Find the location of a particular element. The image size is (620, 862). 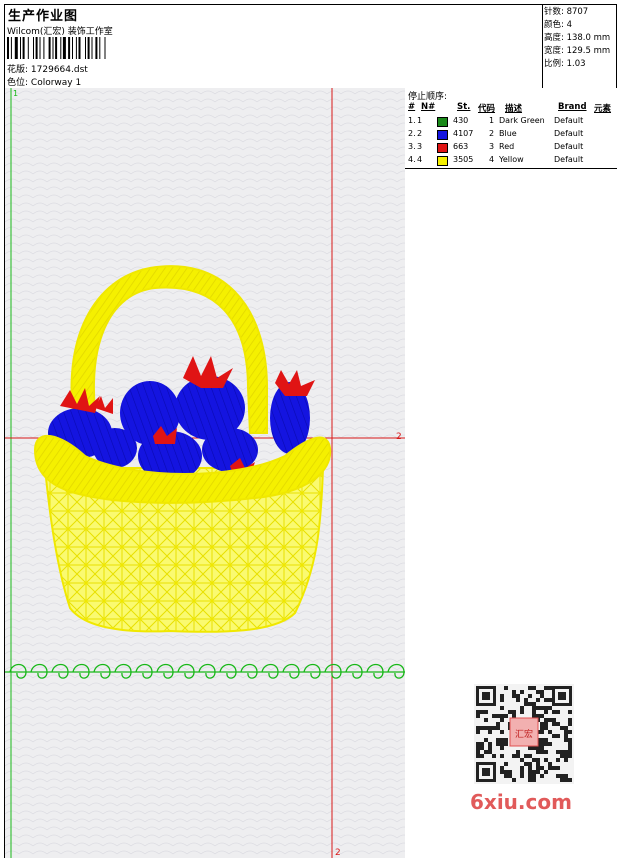

design-height: 高度: 138.0 mm is located at coordinates (577, 38).